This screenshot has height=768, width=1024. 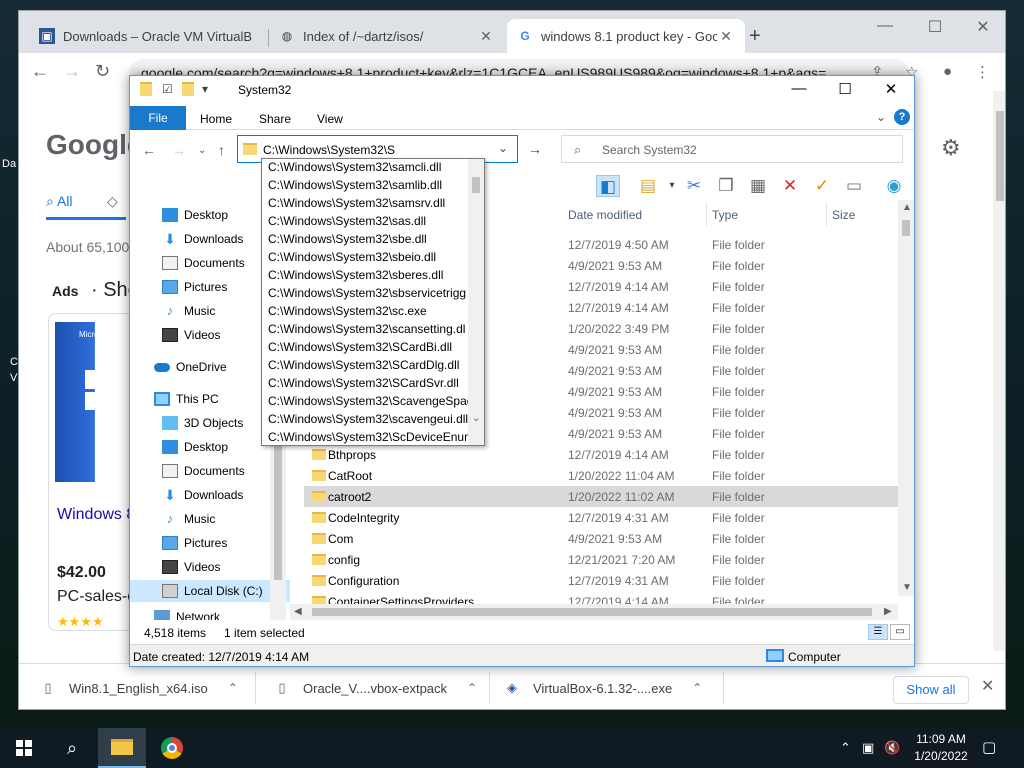 What do you see at coordinates (799, 88) in the screenshot?
I see `minimize-icon: —` at bounding box center [799, 88].